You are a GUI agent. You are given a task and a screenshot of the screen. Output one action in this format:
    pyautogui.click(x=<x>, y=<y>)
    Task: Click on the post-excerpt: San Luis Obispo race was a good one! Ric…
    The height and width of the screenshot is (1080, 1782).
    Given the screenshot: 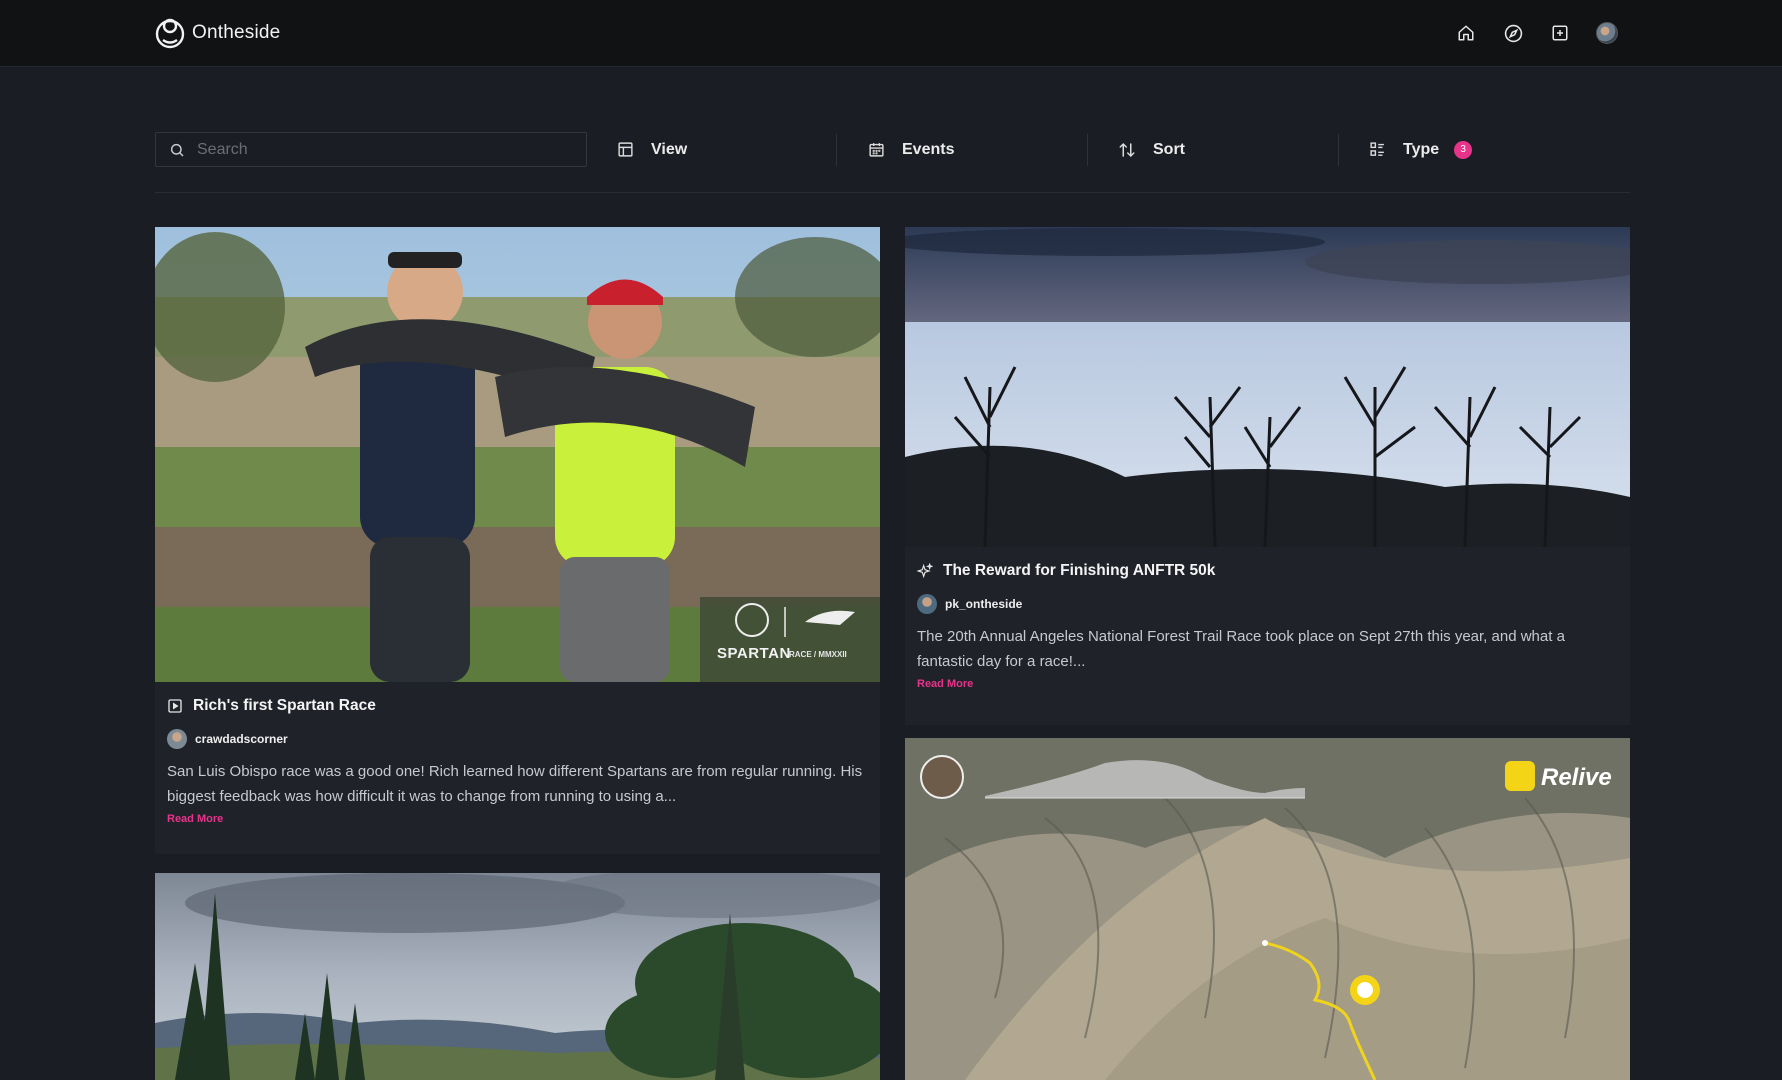 What is the action you would take?
    pyautogui.click(x=515, y=784)
    